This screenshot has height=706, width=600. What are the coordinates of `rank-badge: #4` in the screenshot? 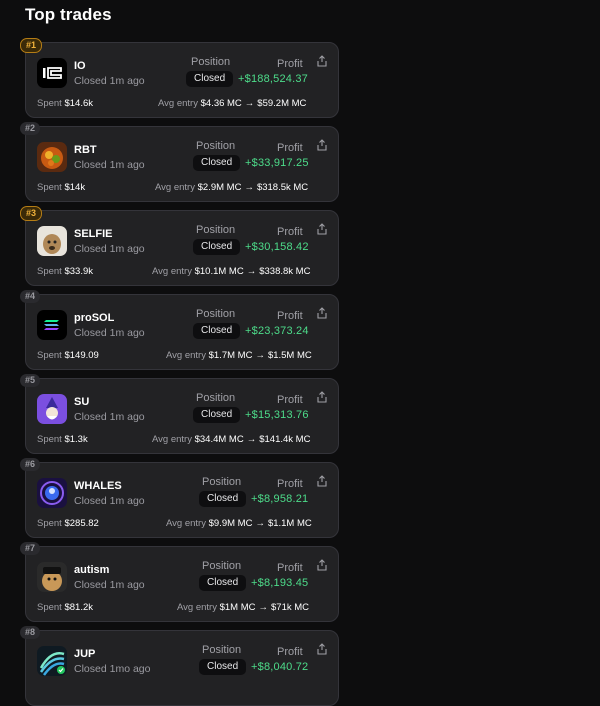 It's located at (30, 296).